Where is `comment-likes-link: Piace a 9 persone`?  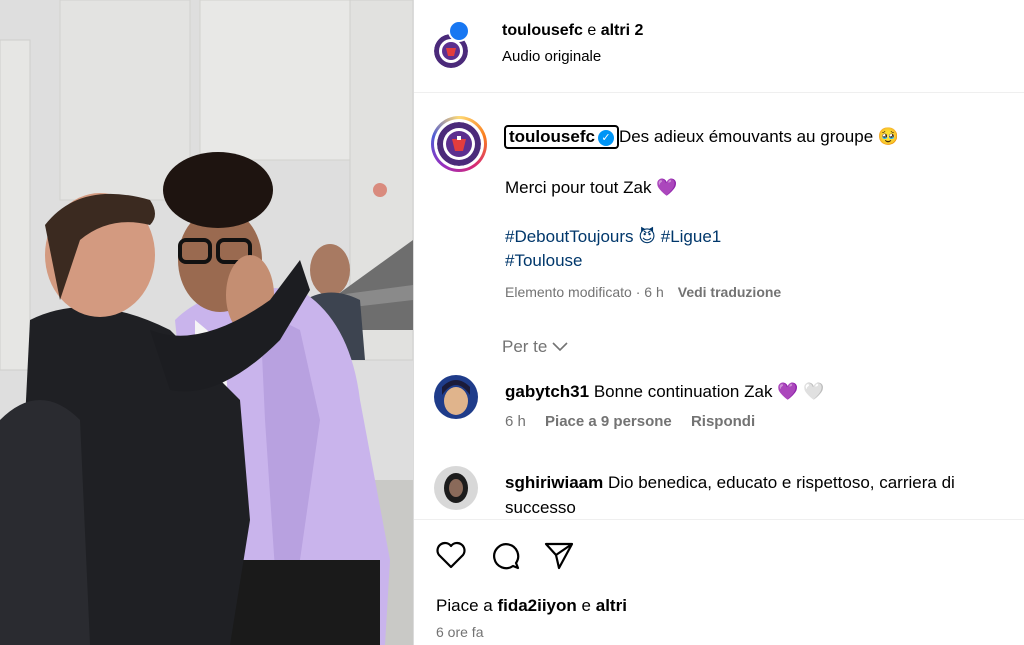 comment-likes-link: Piace a 9 persone is located at coordinates (608, 421).